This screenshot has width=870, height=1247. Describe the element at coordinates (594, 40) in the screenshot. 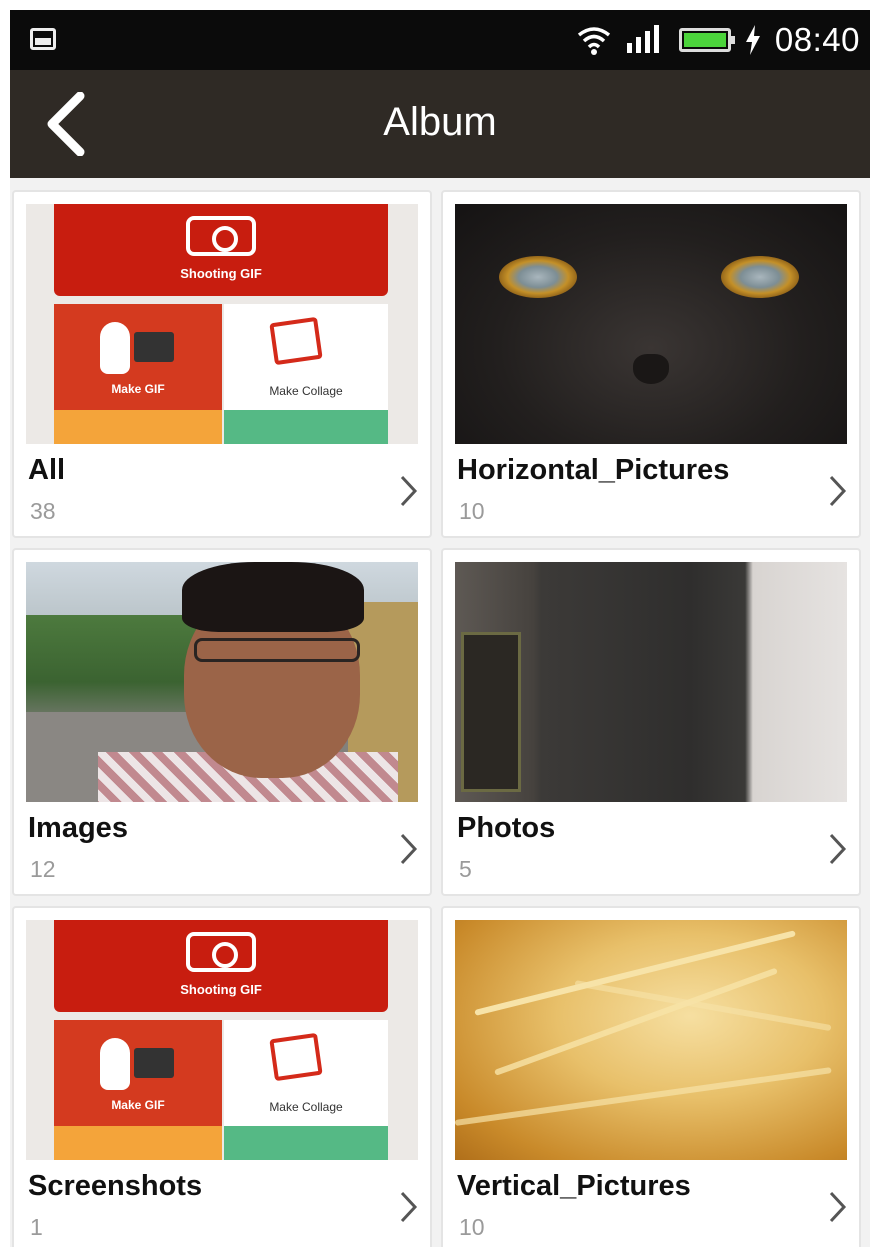

I see `wifi-icon` at that location.